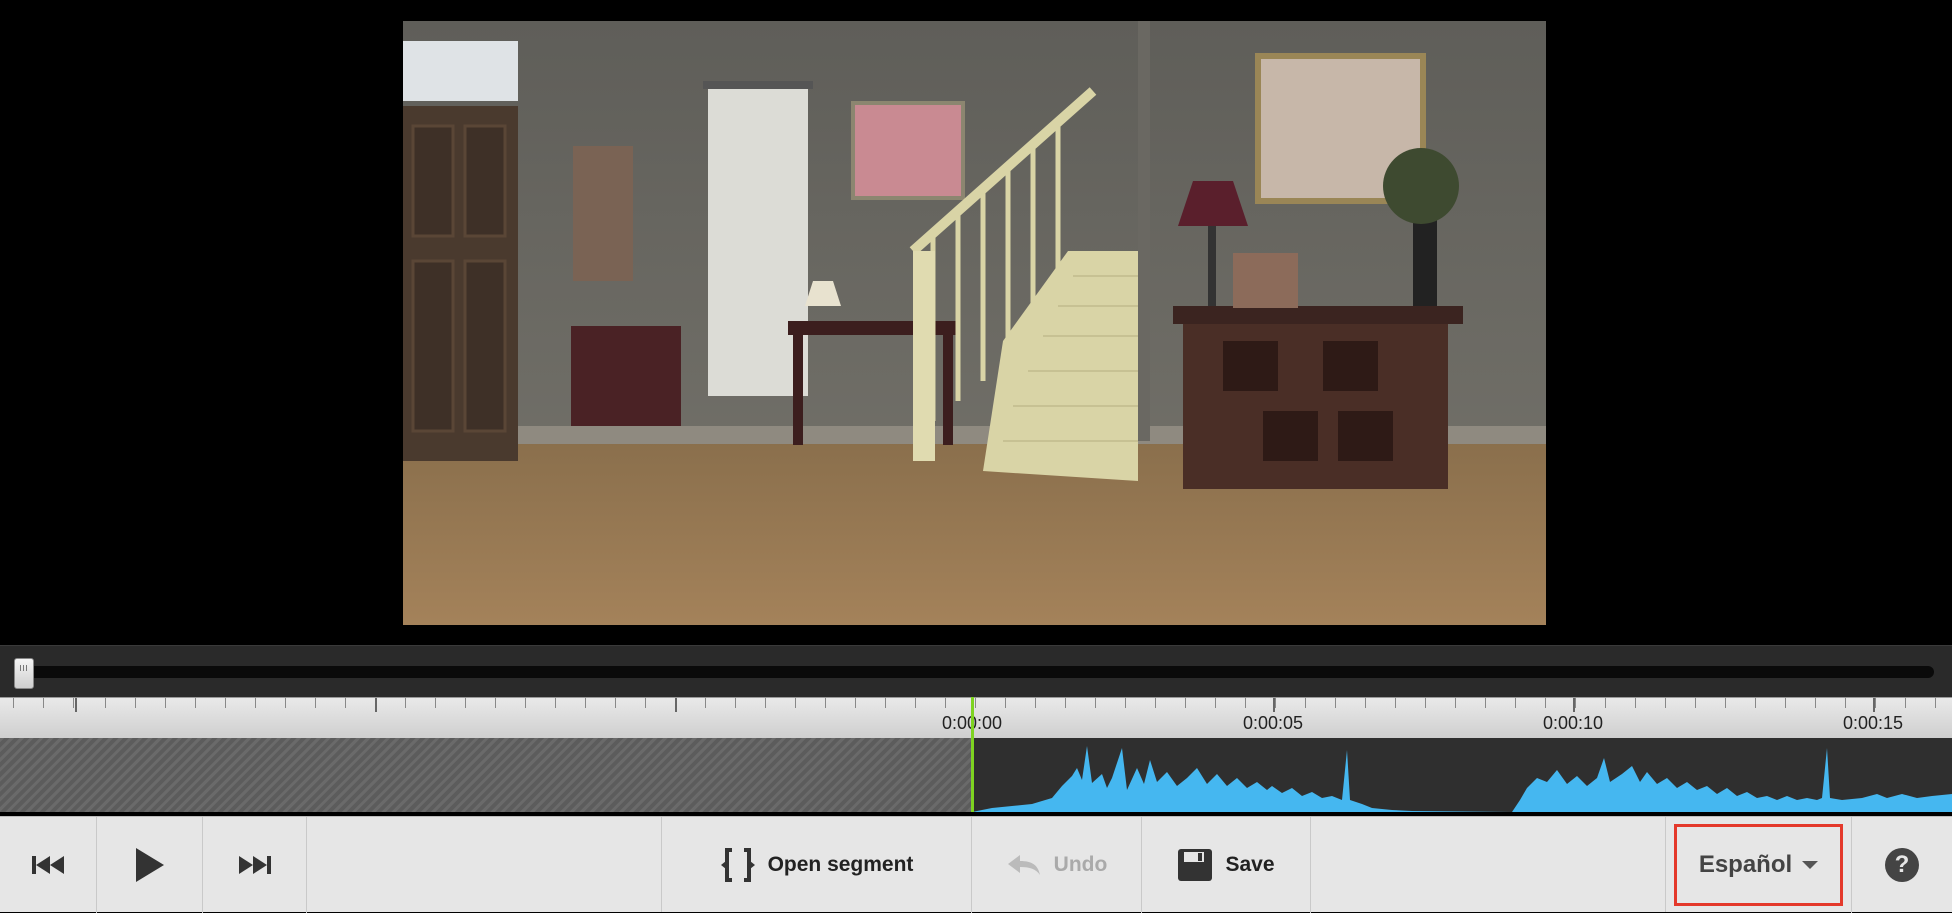 Image resolution: width=1952 pixels, height=913 pixels. What do you see at coordinates (1573, 723) in the screenshot?
I see `timeline-label: 0:00:10` at bounding box center [1573, 723].